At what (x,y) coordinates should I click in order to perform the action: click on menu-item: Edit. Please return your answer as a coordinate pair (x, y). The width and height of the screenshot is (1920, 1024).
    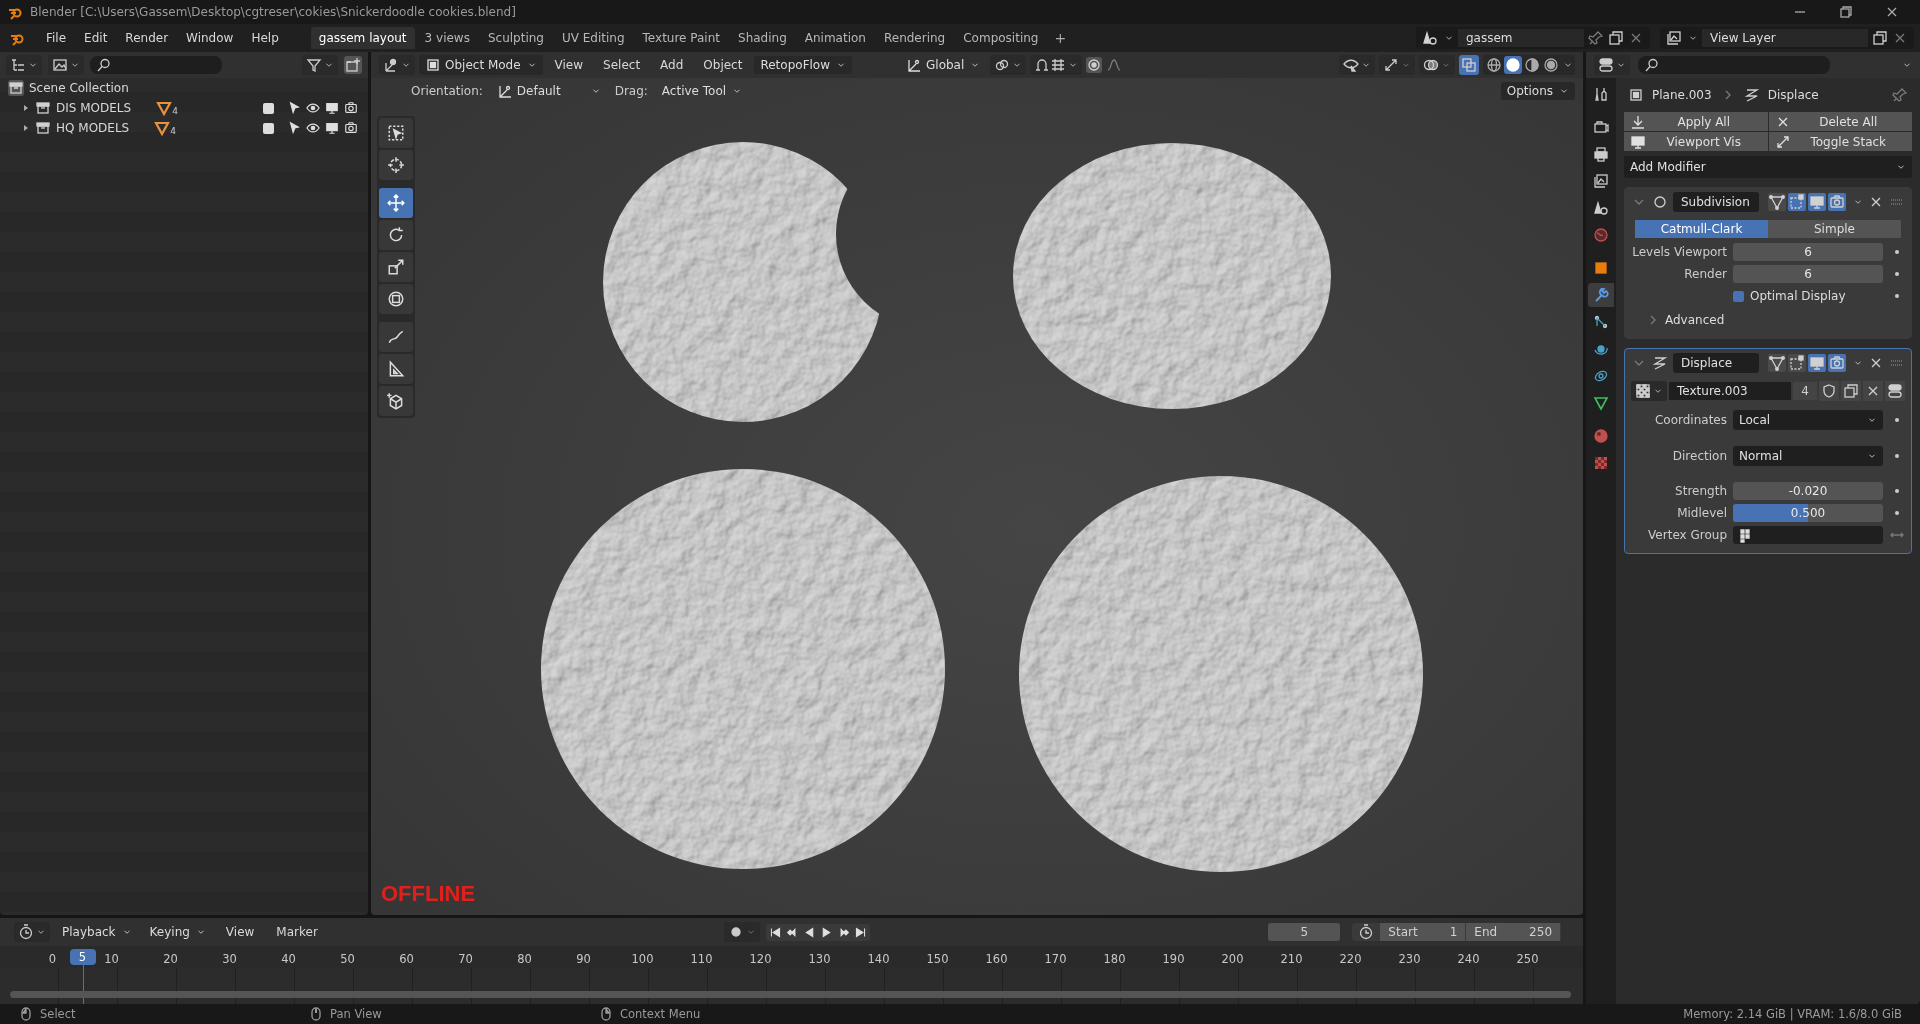
    Looking at the image, I should click on (96, 38).